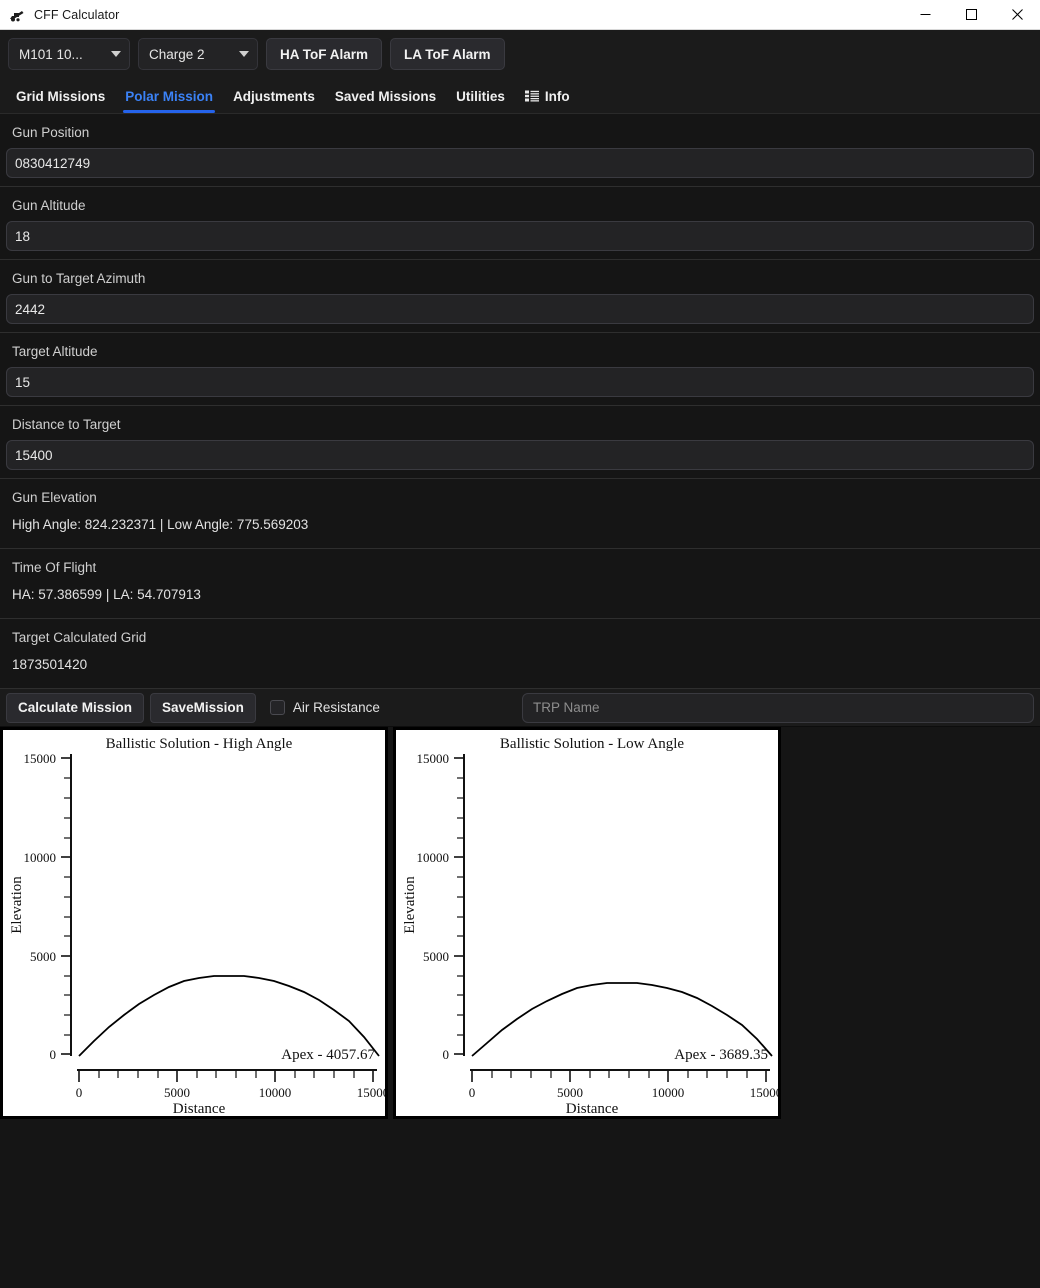  What do you see at coordinates (328, 1055) in the screenshot?
I see `apex-annotation: Apex - 4057.67` at bounding box center [328, 1055].